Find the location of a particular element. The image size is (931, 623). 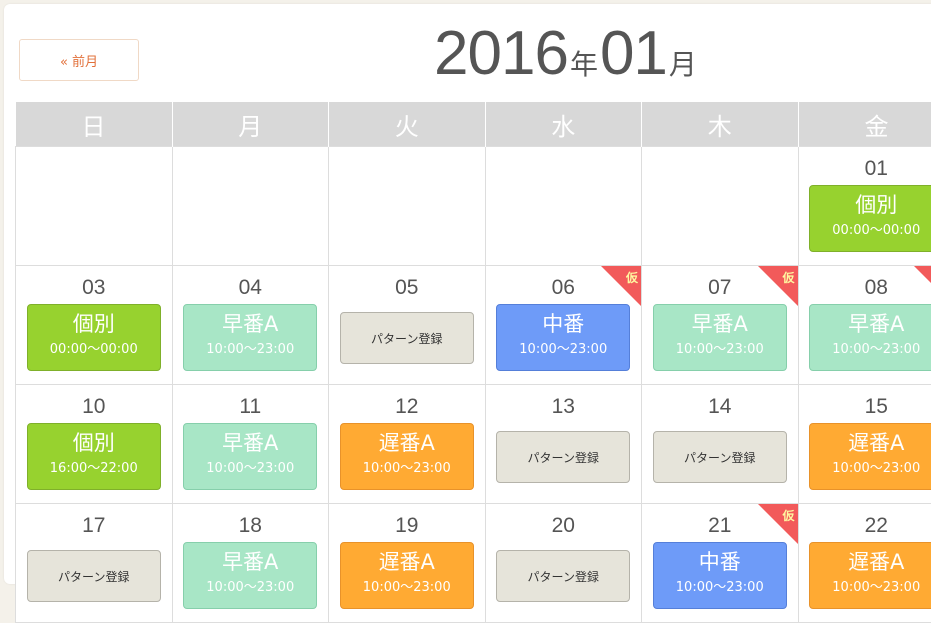

calendar-day-cell: 20 パターン登録 is located at coordinates (563, 563).